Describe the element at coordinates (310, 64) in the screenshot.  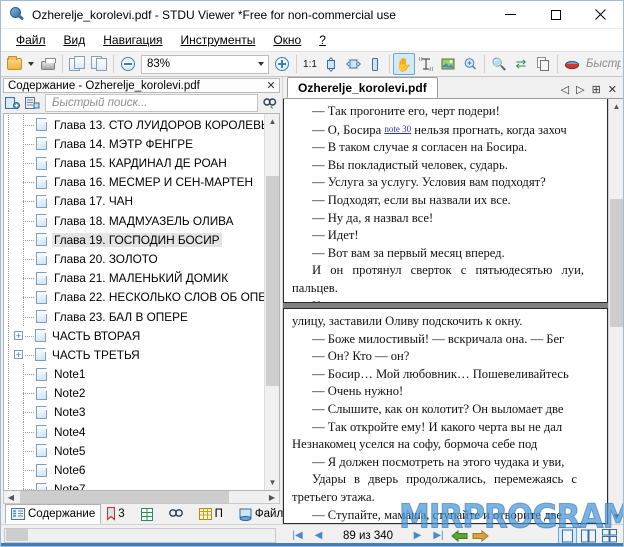
I see `actual-size-label: 1:1` at that location.